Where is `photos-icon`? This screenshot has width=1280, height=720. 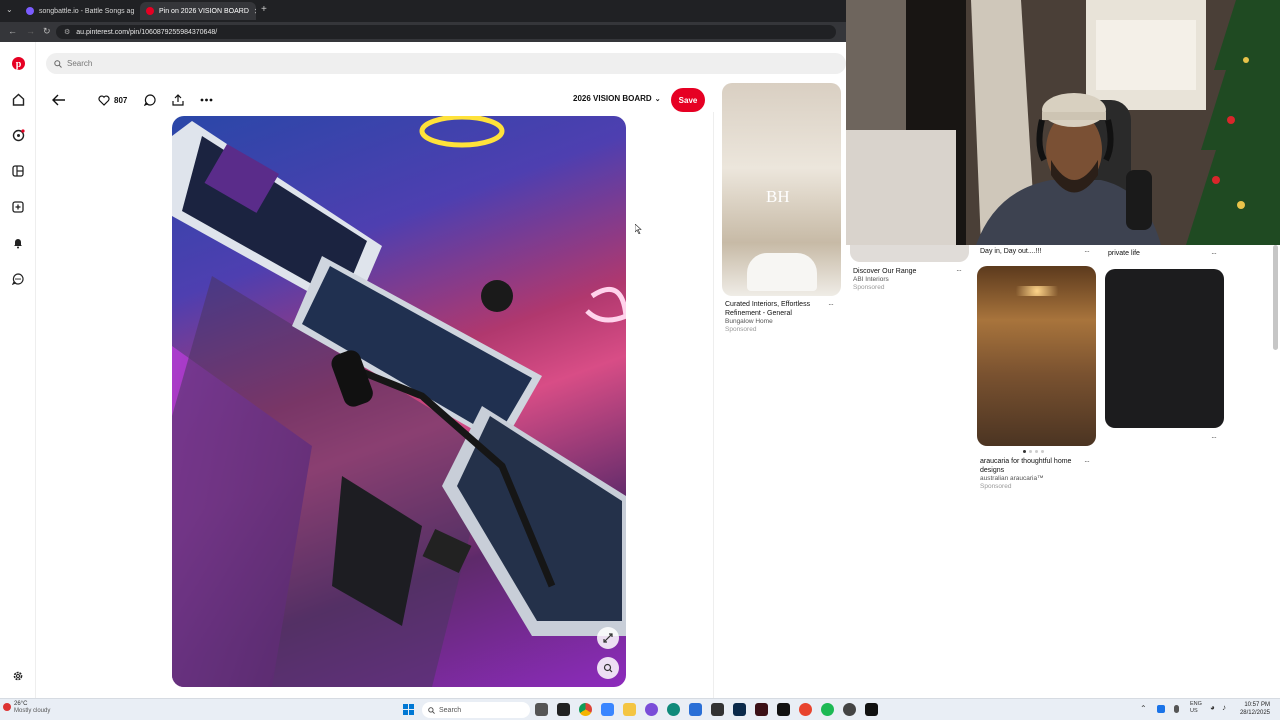
photos-icon is located at coordinates (607, 709).